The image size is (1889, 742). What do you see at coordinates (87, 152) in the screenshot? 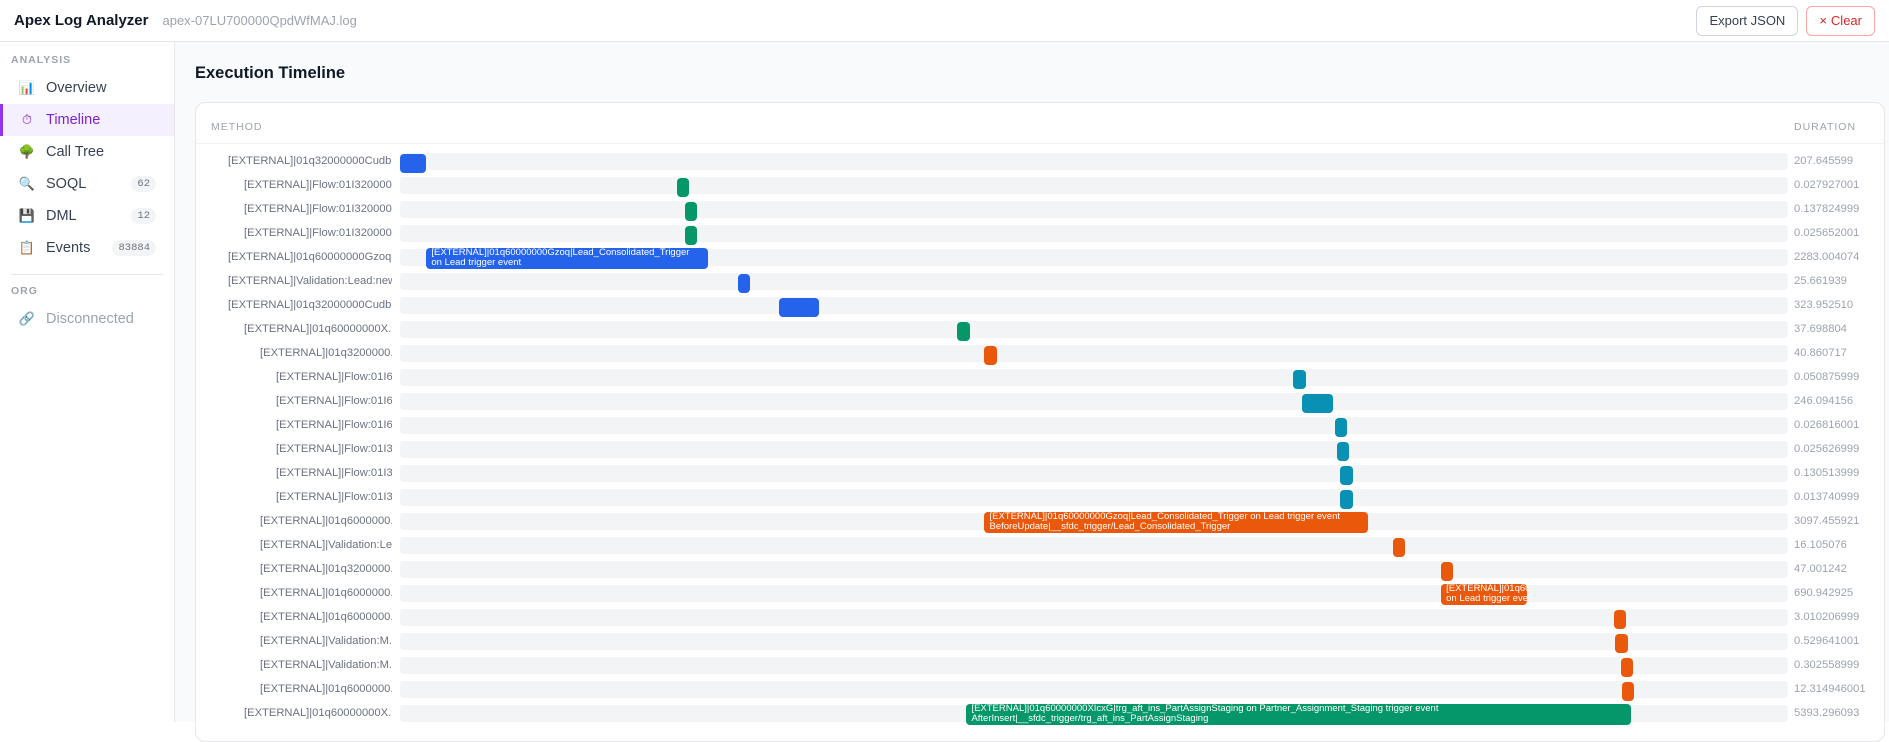
I see `sidebar-item-call-tree: 🌳 Call Tree` at bounding box center [87, 152].